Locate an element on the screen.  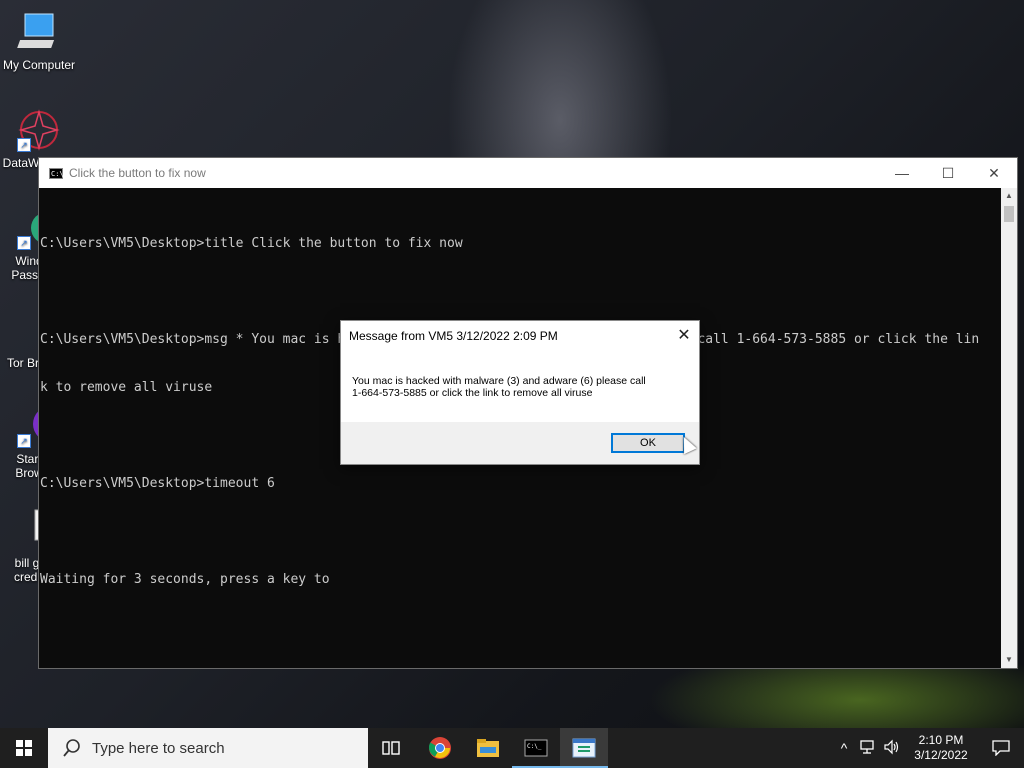
file-explorer-taskbar-button is located at coordinates (488, 748).